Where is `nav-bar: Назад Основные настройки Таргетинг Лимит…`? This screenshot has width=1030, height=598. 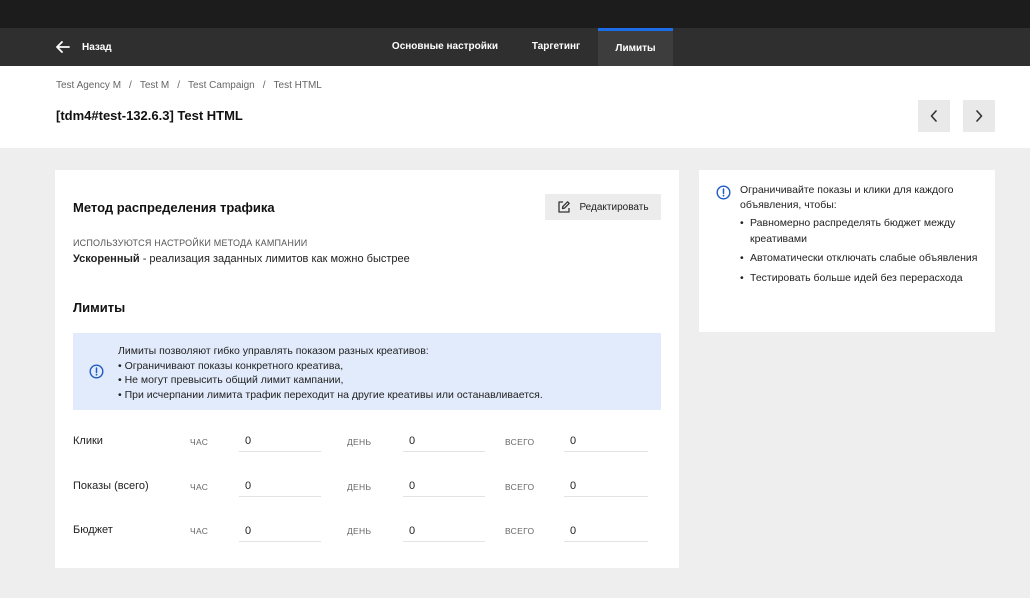
nav-bar: Назад Основные настройки Таргетинг Лимит… is located at coordinates (515, 47).